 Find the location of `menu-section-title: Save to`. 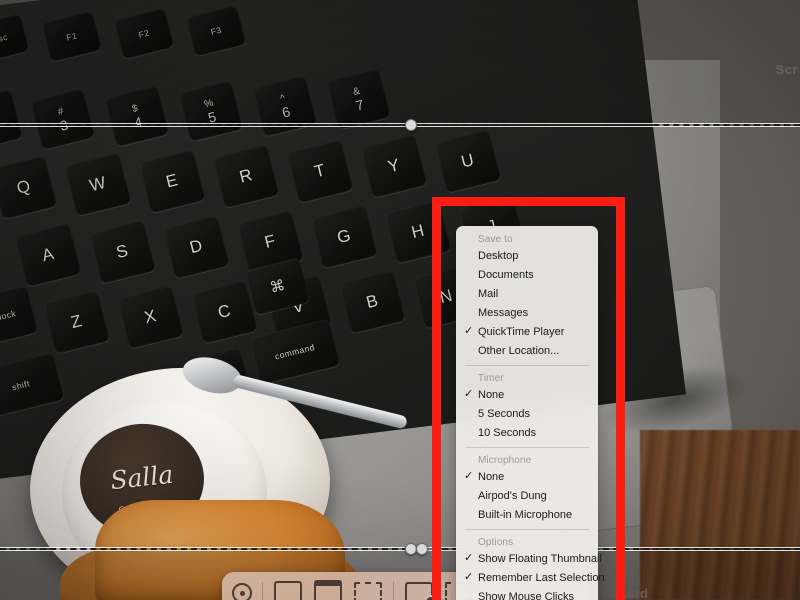

menu-section-title: Save to is located at coordinates (495, 239).